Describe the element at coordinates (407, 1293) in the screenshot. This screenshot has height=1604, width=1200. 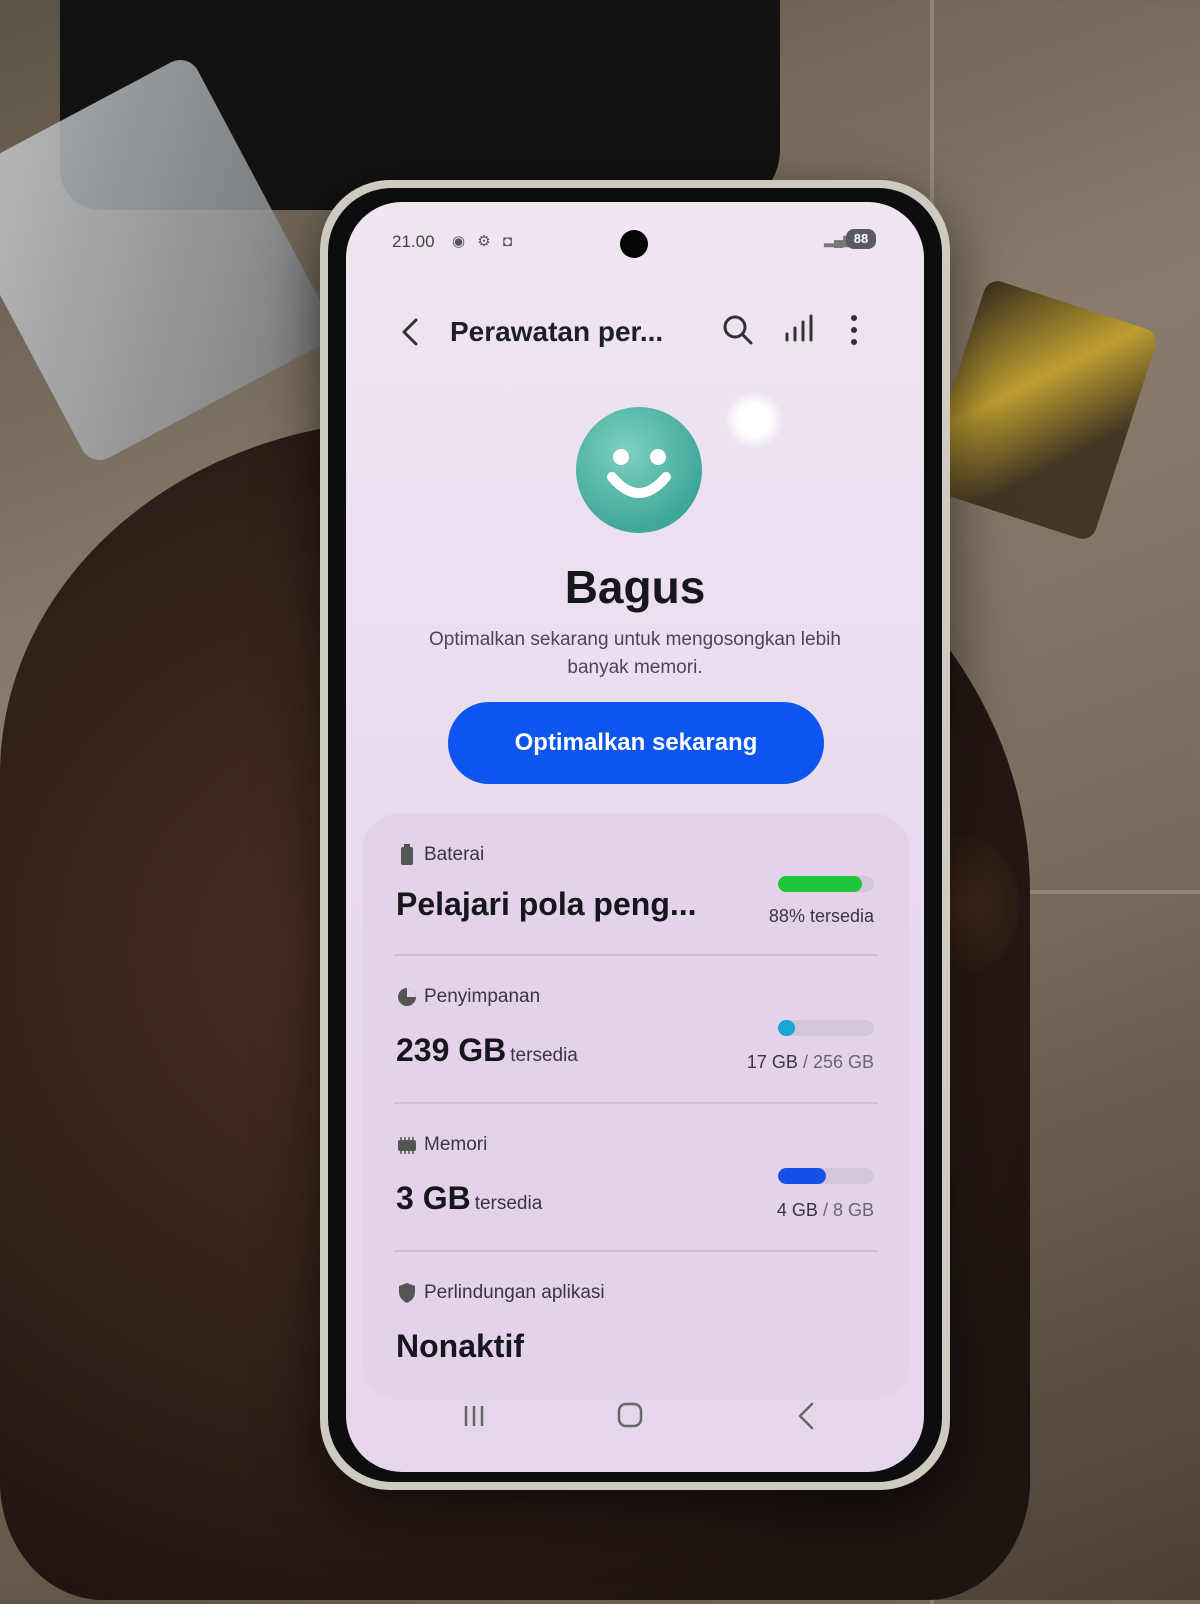
I see `shield-icon` at that location.